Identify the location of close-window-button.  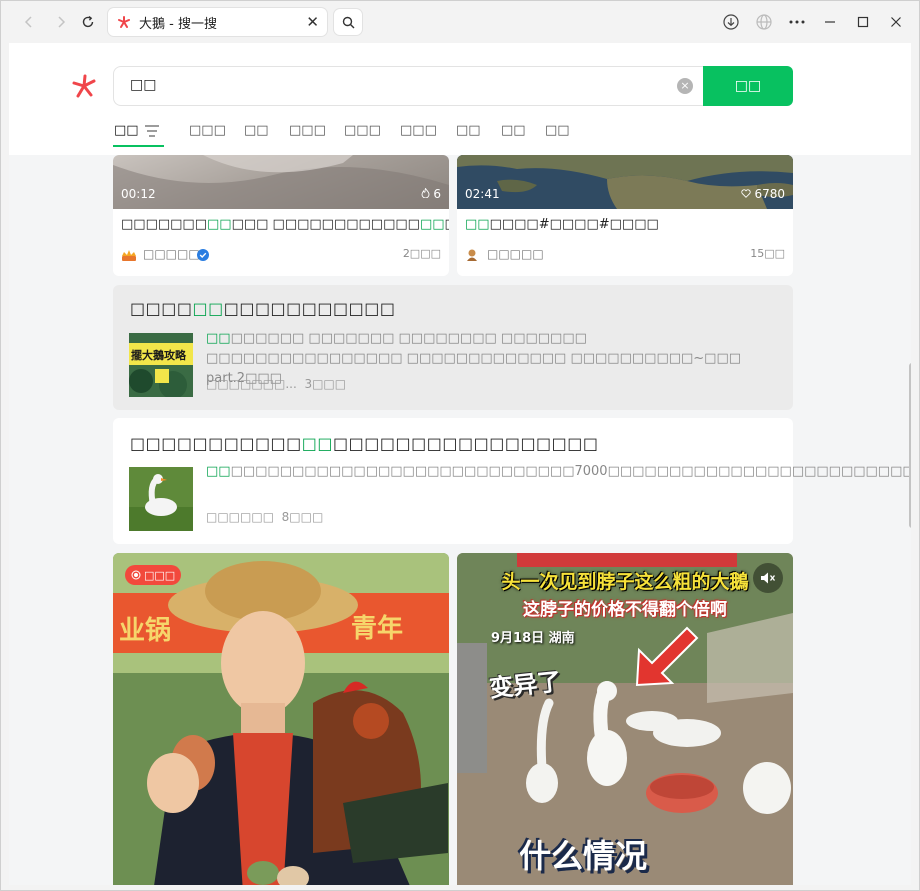
(896, 22).